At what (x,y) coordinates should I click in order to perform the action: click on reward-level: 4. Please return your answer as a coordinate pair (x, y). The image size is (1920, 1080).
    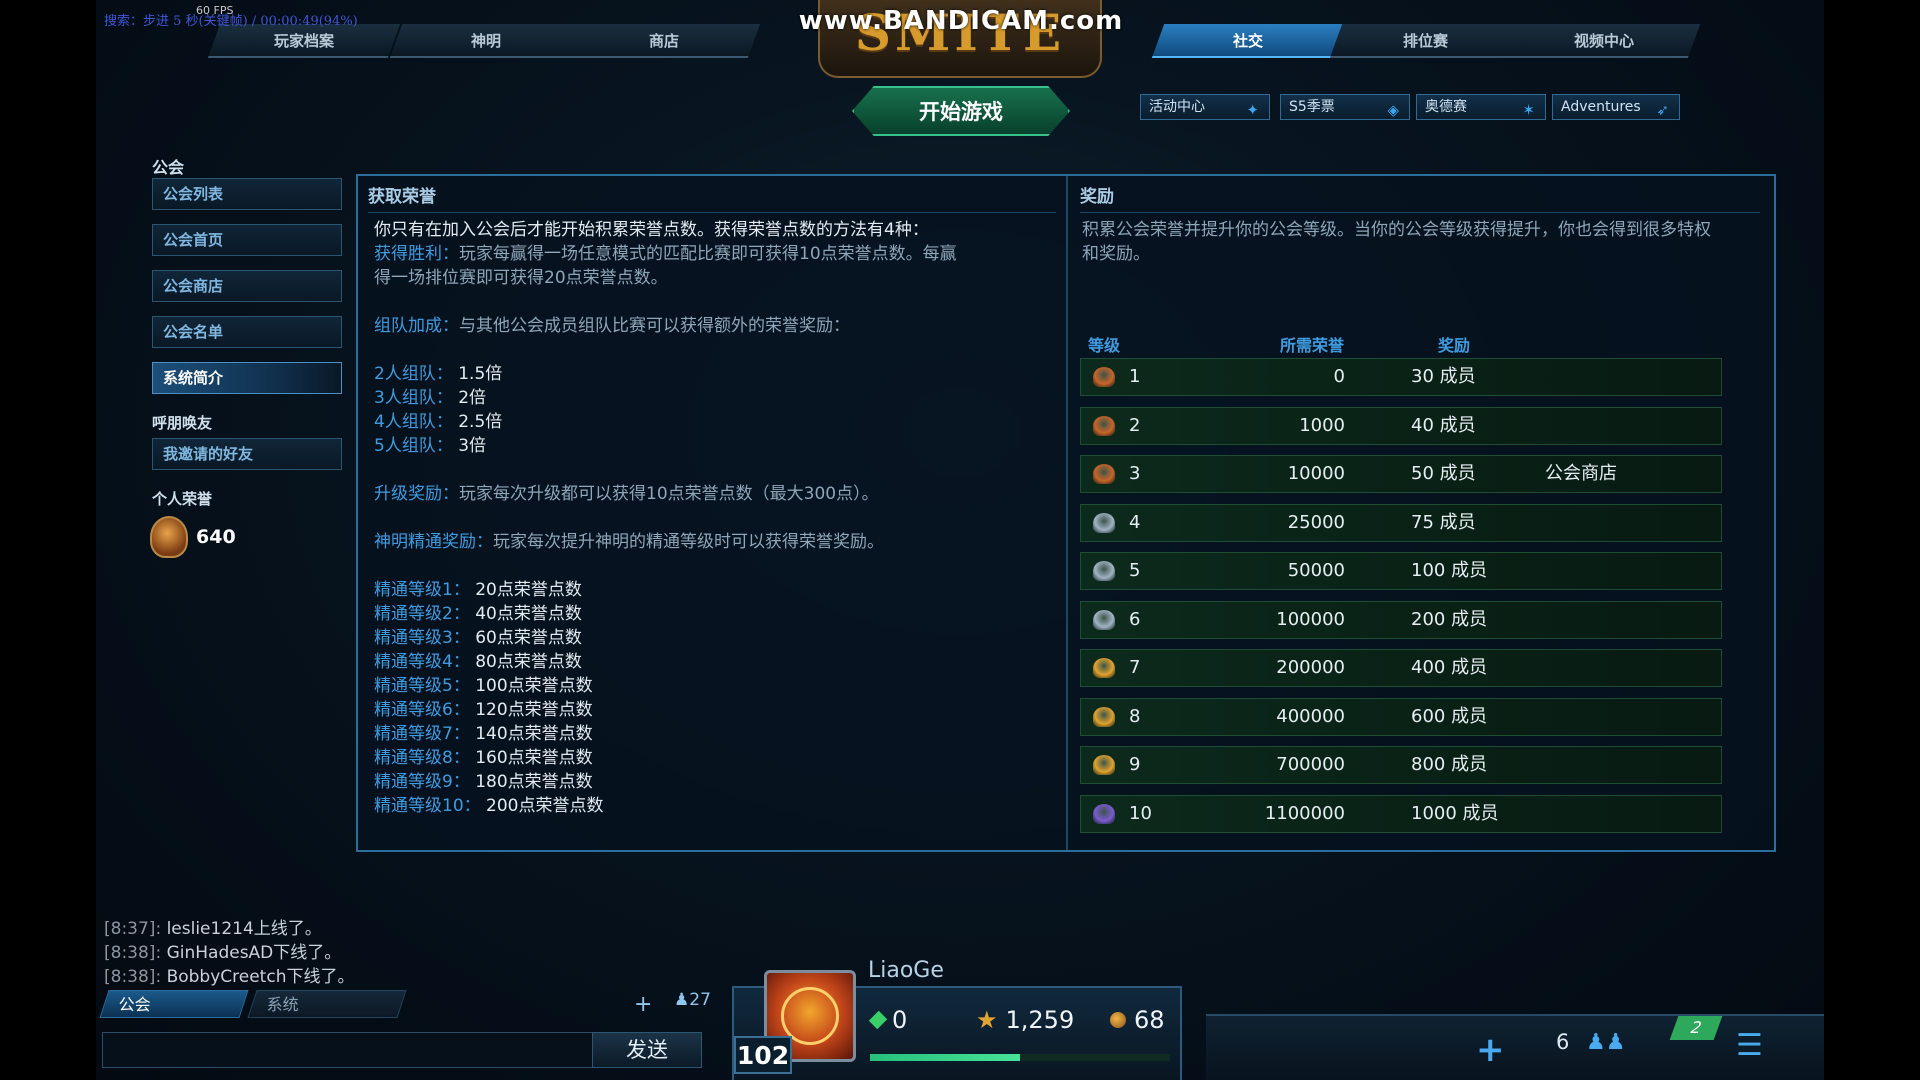
    Looking at the image, I should click on (1135, 522).